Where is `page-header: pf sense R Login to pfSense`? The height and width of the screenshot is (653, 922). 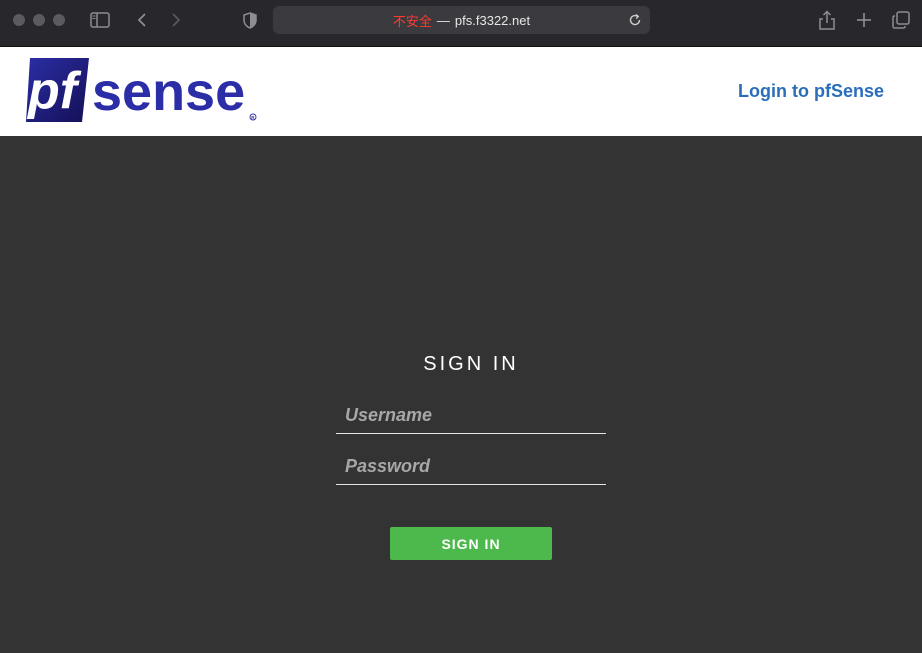
page-header: pf sense R Login to pfSense is located at coordinates (461, 91).